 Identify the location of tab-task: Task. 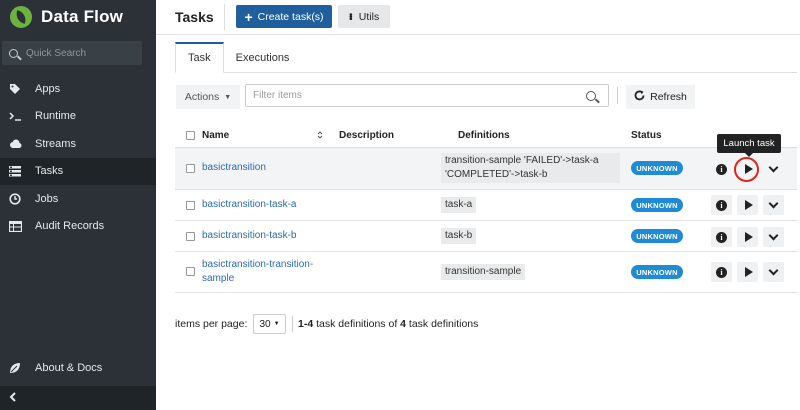
(199, 57).